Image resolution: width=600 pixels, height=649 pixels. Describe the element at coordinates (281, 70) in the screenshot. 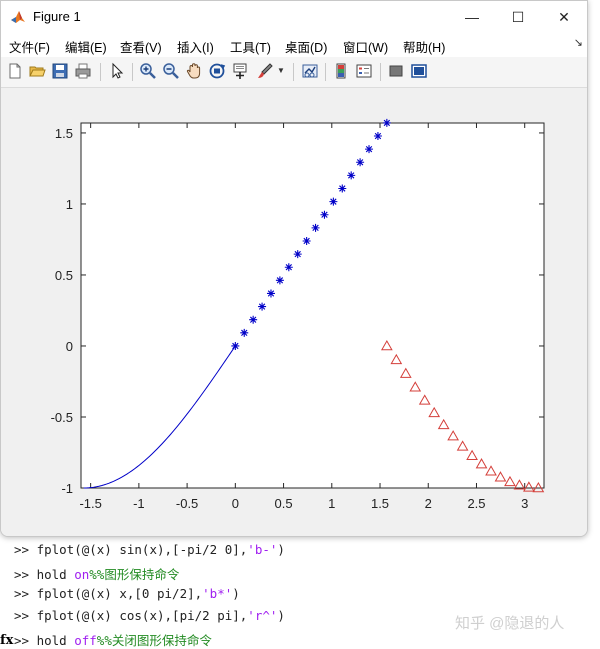

I see `brush-dropdown-icon: ▼` at that location.